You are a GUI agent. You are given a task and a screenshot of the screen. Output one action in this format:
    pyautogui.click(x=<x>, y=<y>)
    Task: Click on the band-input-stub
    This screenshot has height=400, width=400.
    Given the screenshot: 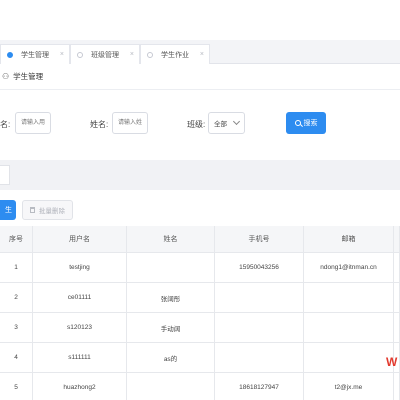 What is the action you would take?
    pyautogui.click(x=5, y=175)
    